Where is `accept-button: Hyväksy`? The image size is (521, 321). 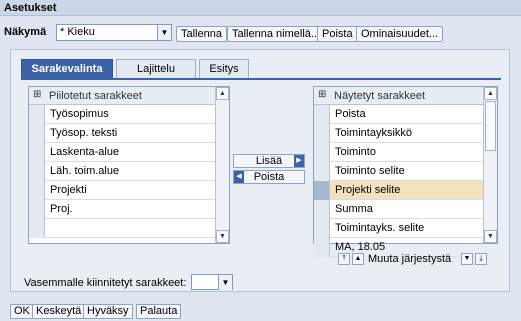 accept-button: Hyväksy is located at coordinates (108, 311).